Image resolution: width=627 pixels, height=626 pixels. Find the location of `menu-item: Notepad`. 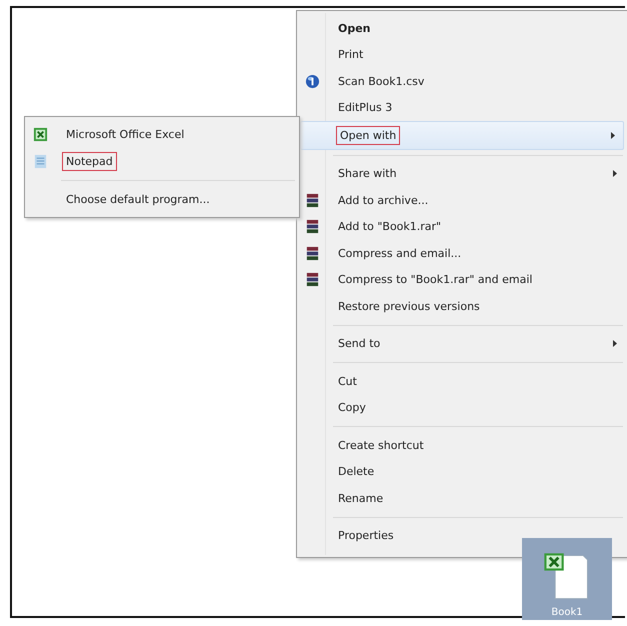

menu-item: Notepad is located at coordinates (162, 161).